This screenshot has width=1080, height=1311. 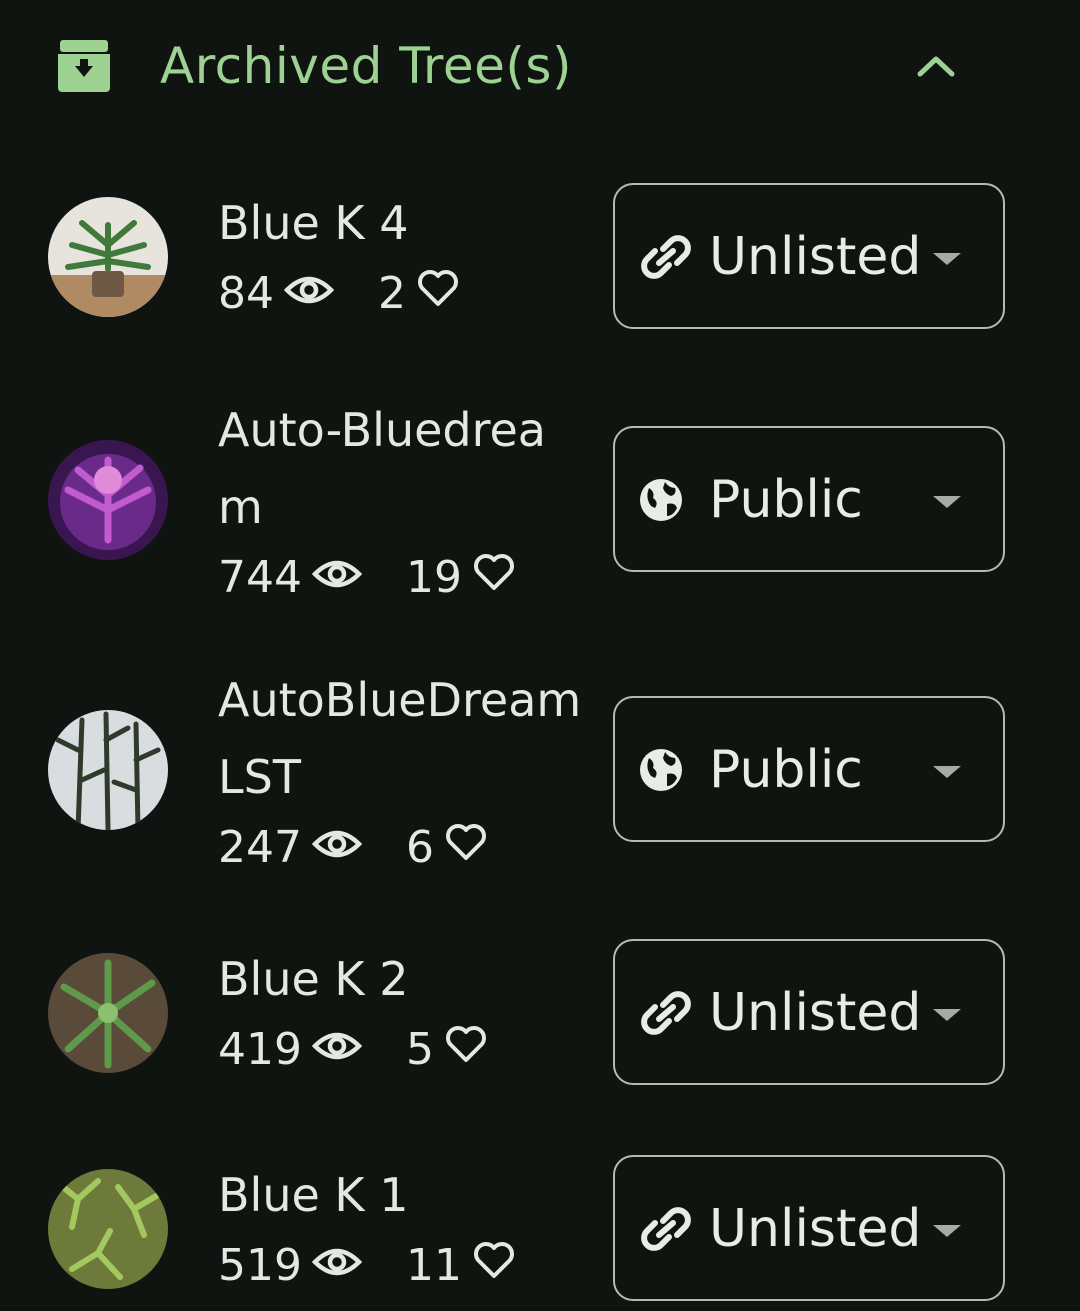 I want to click on chevron-up-icon, so click(x=936, y=66).